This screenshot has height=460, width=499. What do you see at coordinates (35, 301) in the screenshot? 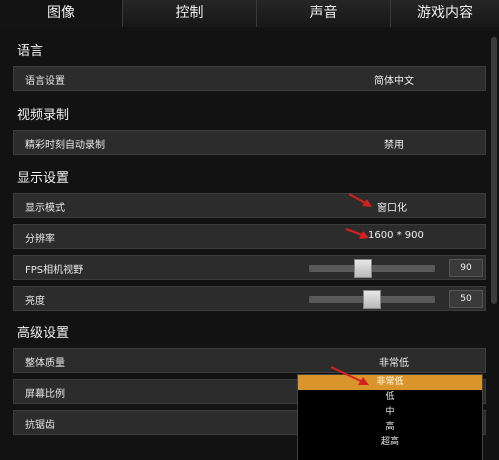
I see `brightness-label: 亮度` at bounding box center [35, 301].